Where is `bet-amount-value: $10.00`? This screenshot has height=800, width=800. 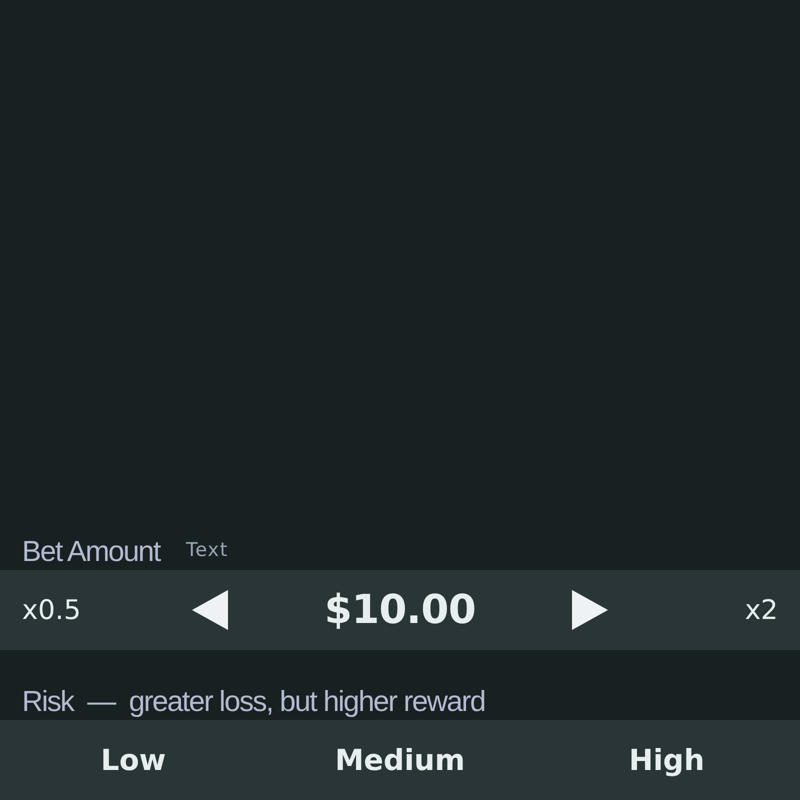 bet-amount-value: $10.00 is located at coordinates (400, 610).